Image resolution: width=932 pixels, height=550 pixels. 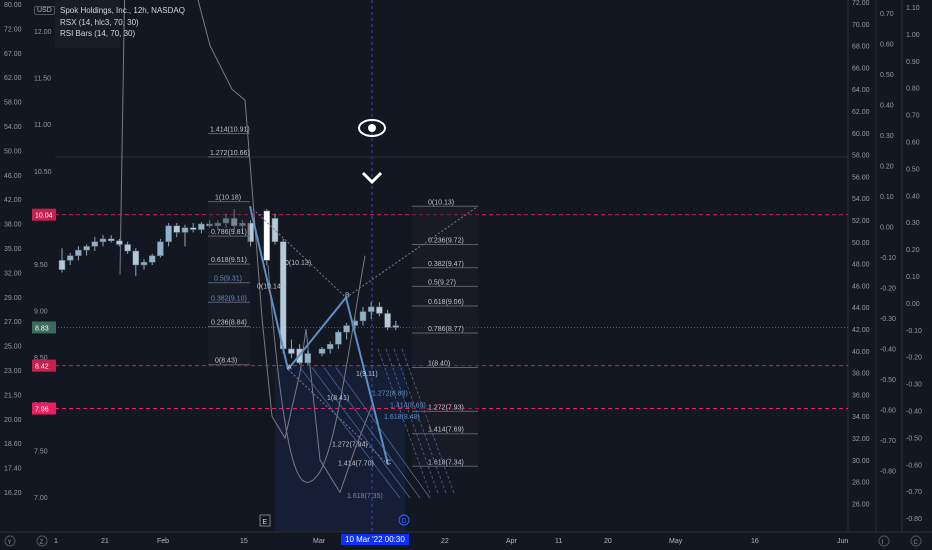 I want to click on time-axis-tick: 16, so click(x=755, y=541).